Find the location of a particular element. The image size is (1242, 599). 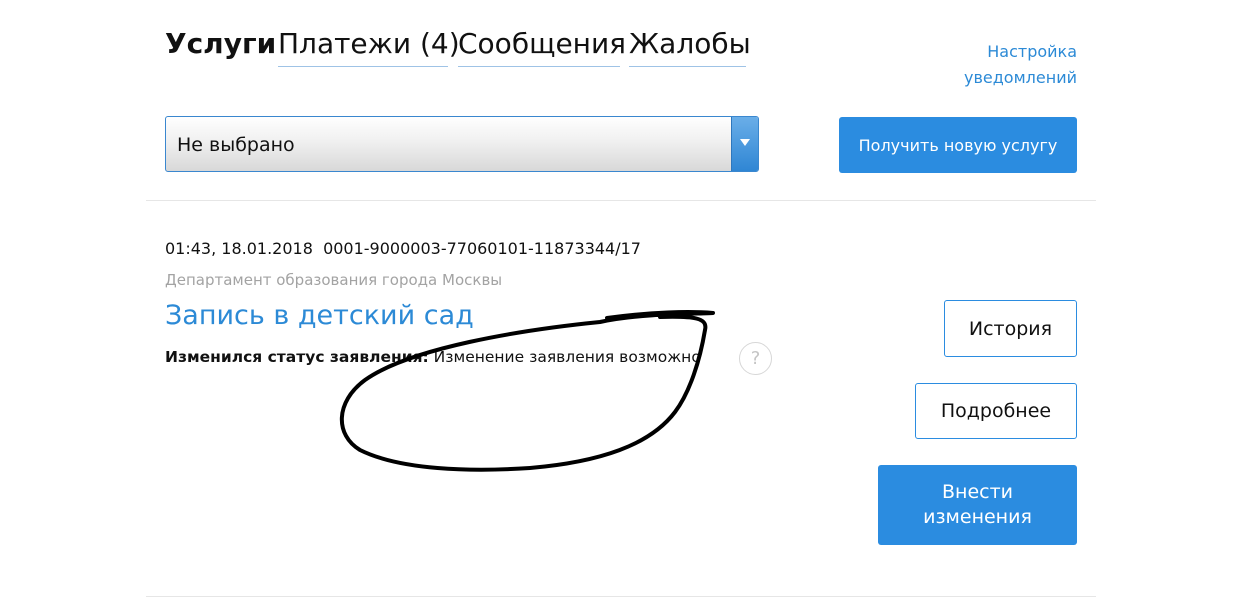

divider-top is located at coordinates (621, 200).